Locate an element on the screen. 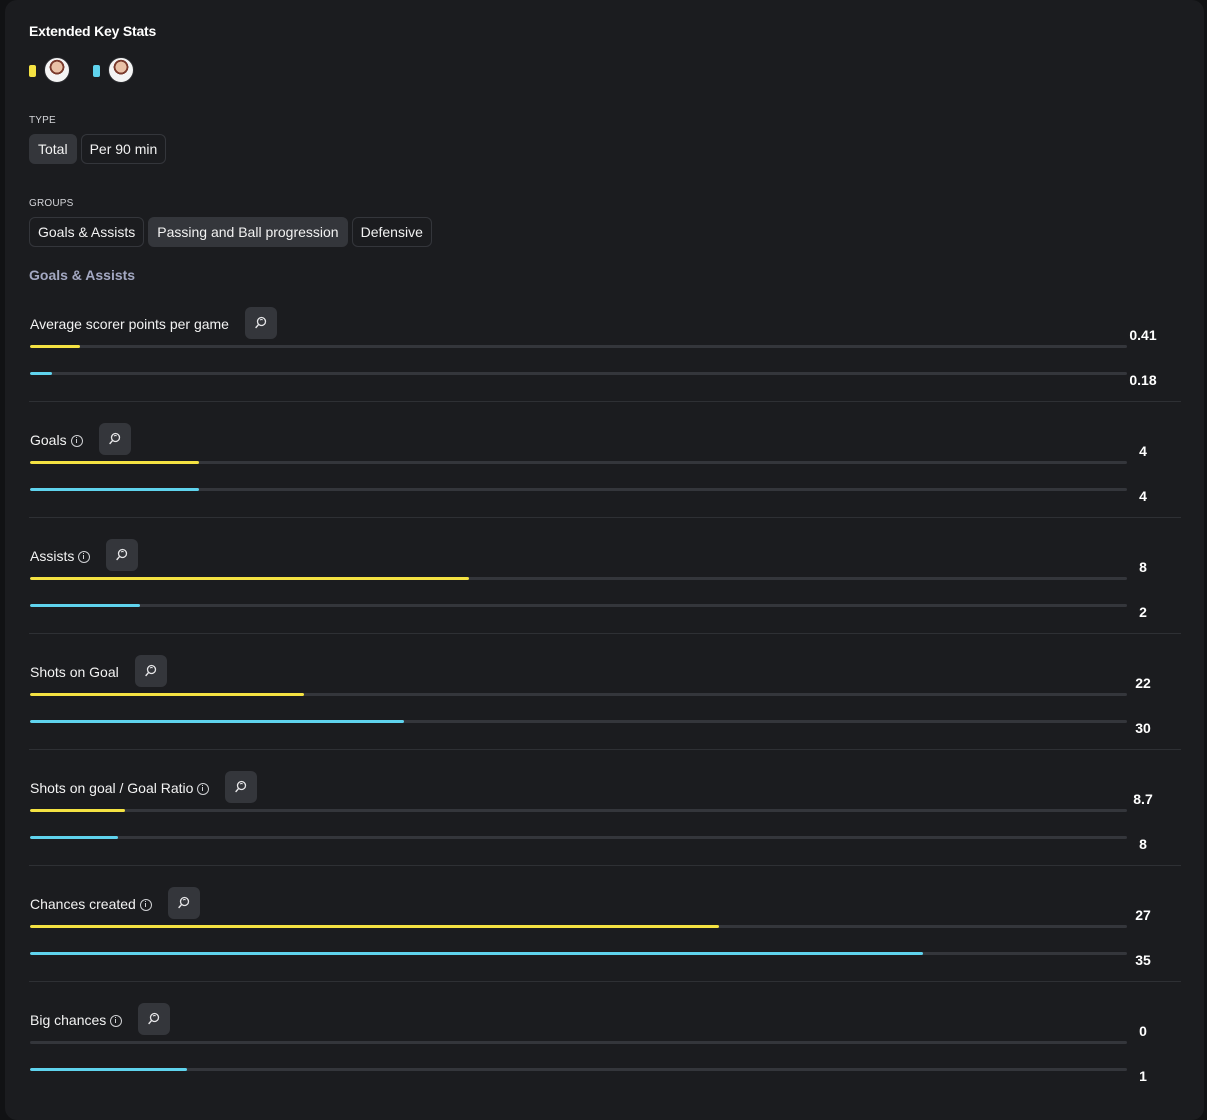 This screenshot has height=1120, width=1207. card-title: Extended Key Stats is located at coordinates (93, 31).